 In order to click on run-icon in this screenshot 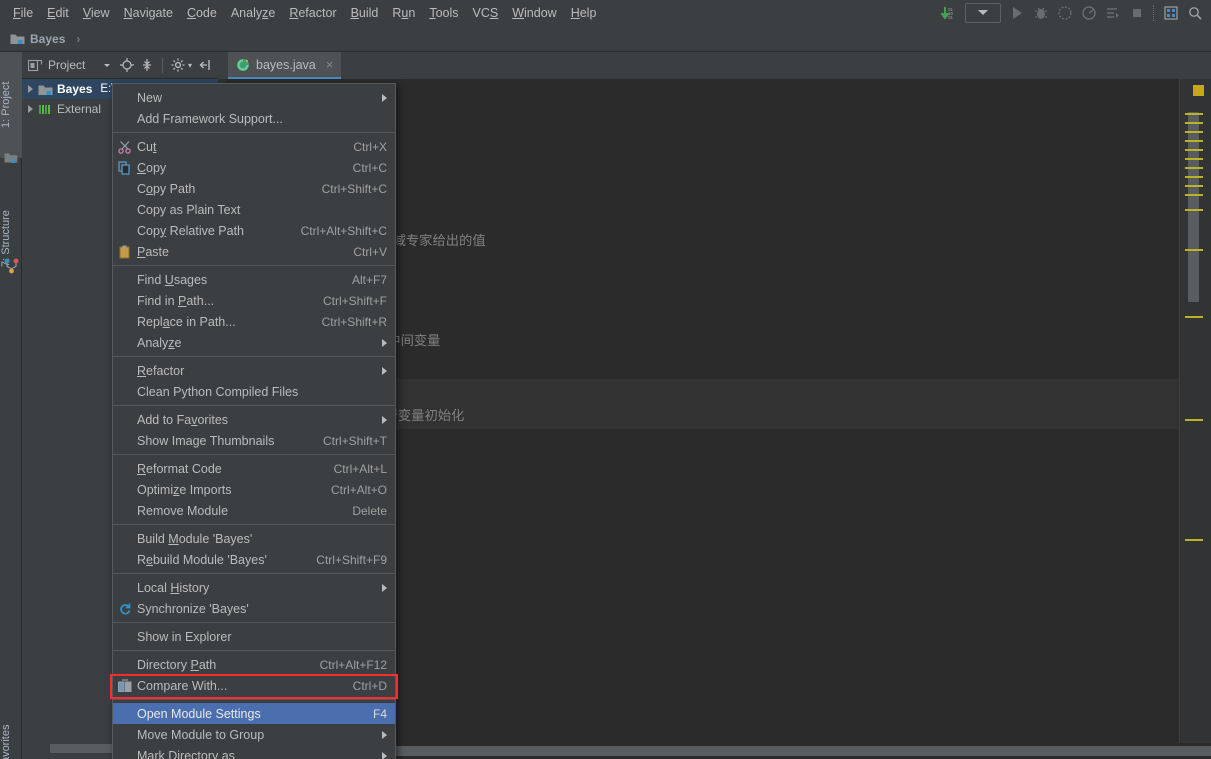, I will do `click(1017, 13)`.